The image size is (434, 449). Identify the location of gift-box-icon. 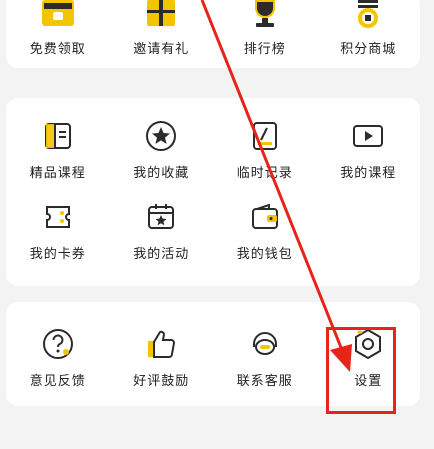
(58, 16).